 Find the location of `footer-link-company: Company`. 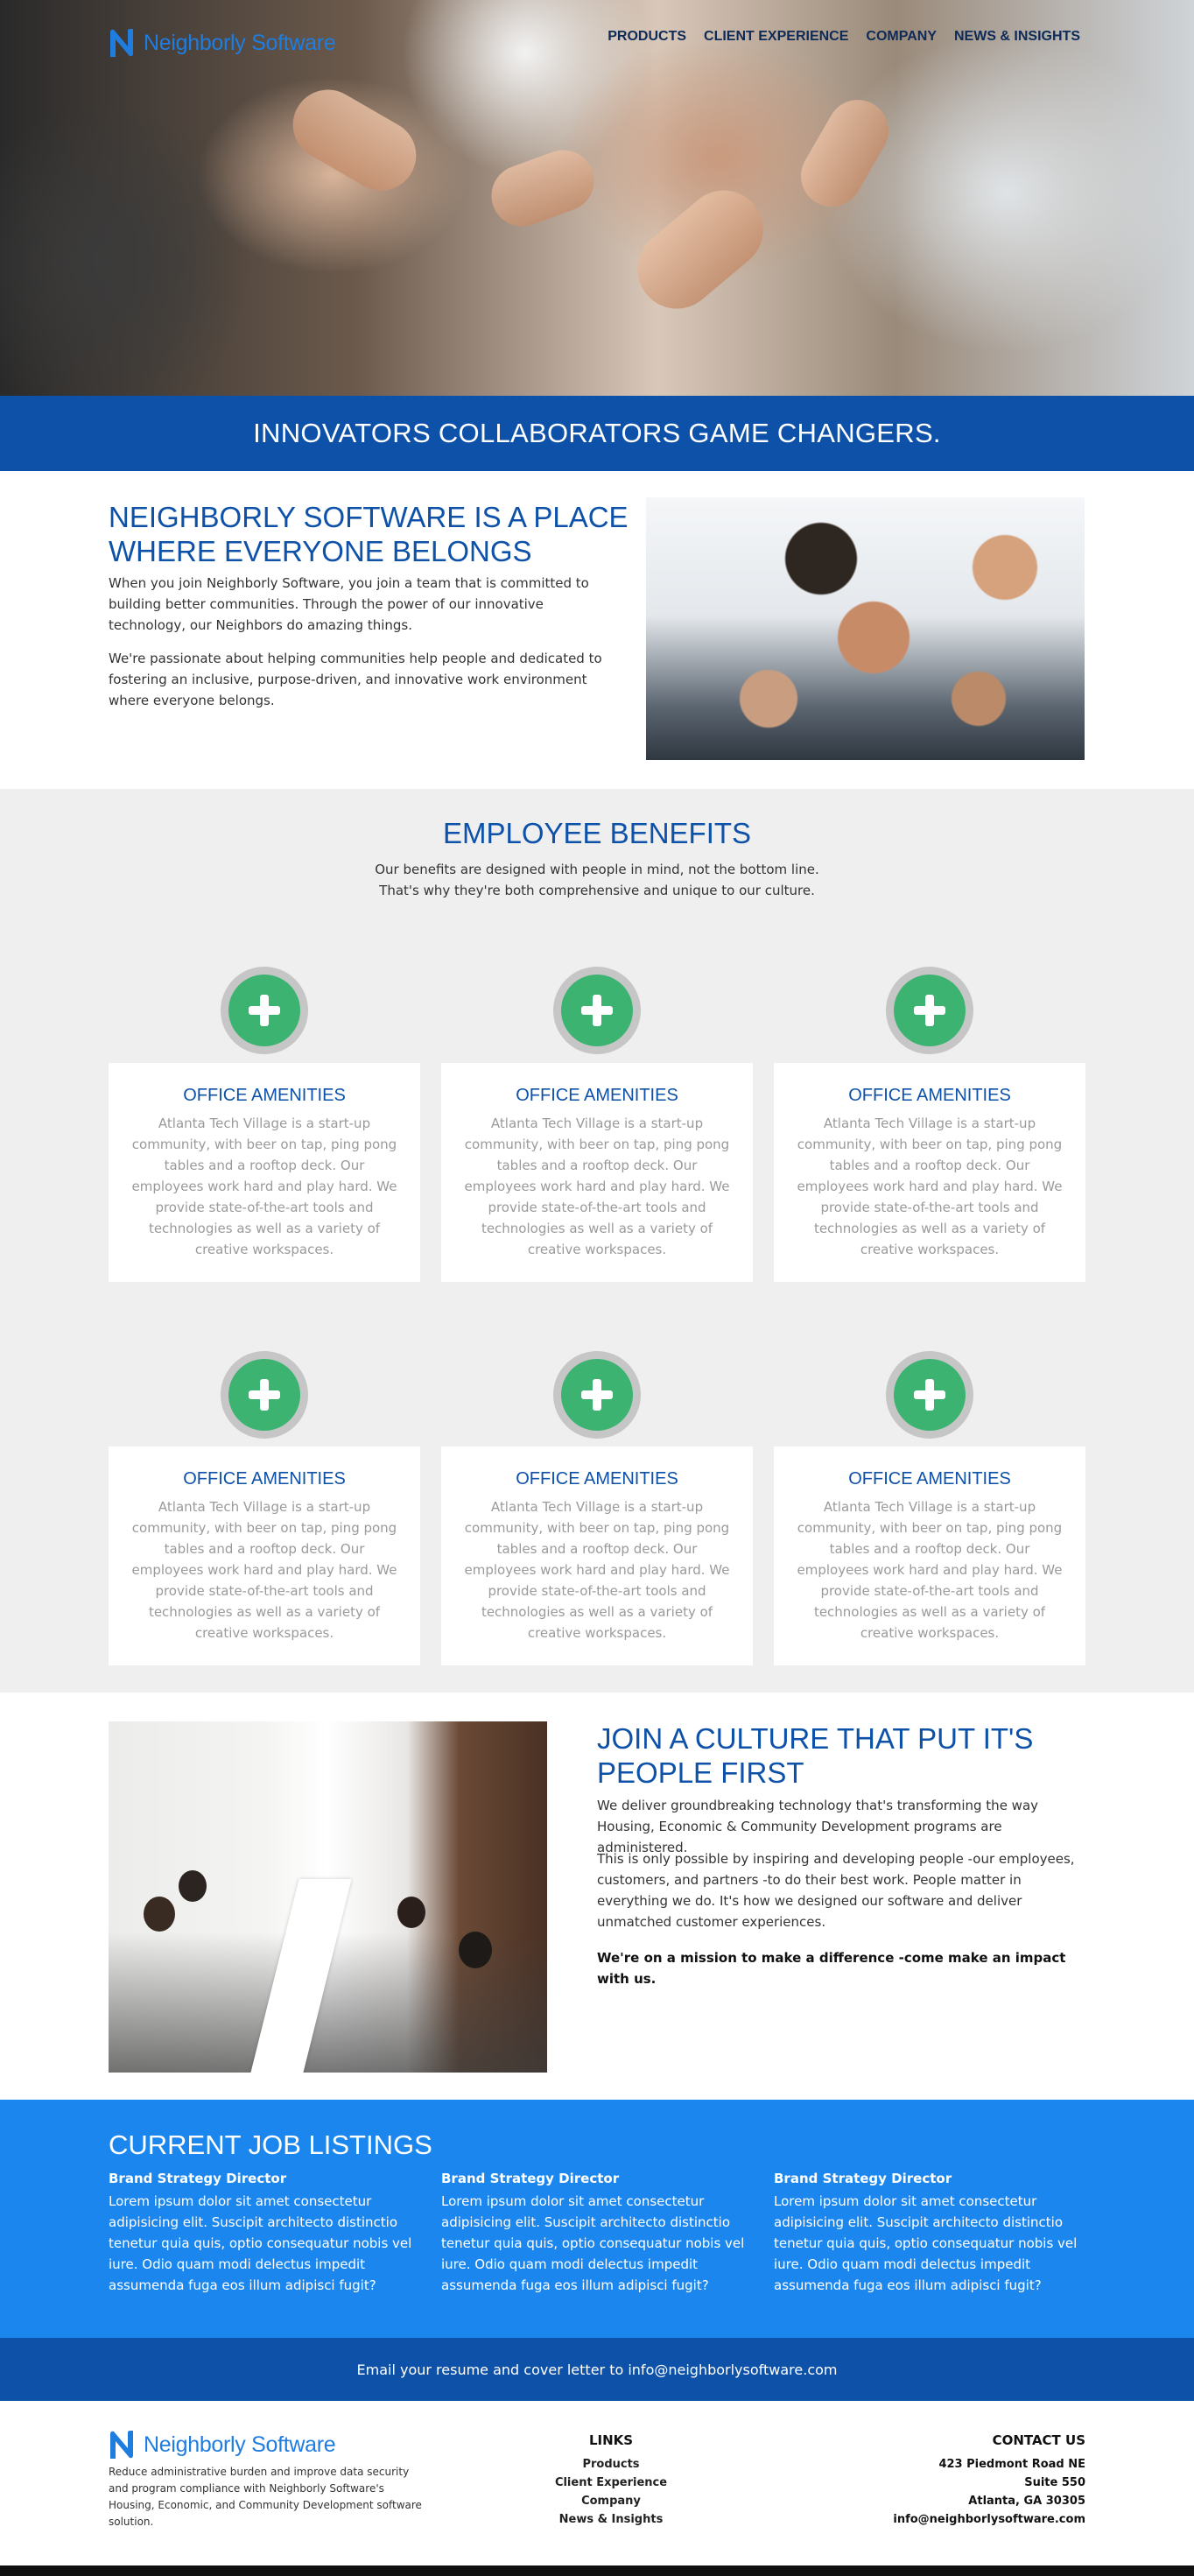

footer-link-company: Company is located at coordinates (611, 2501).